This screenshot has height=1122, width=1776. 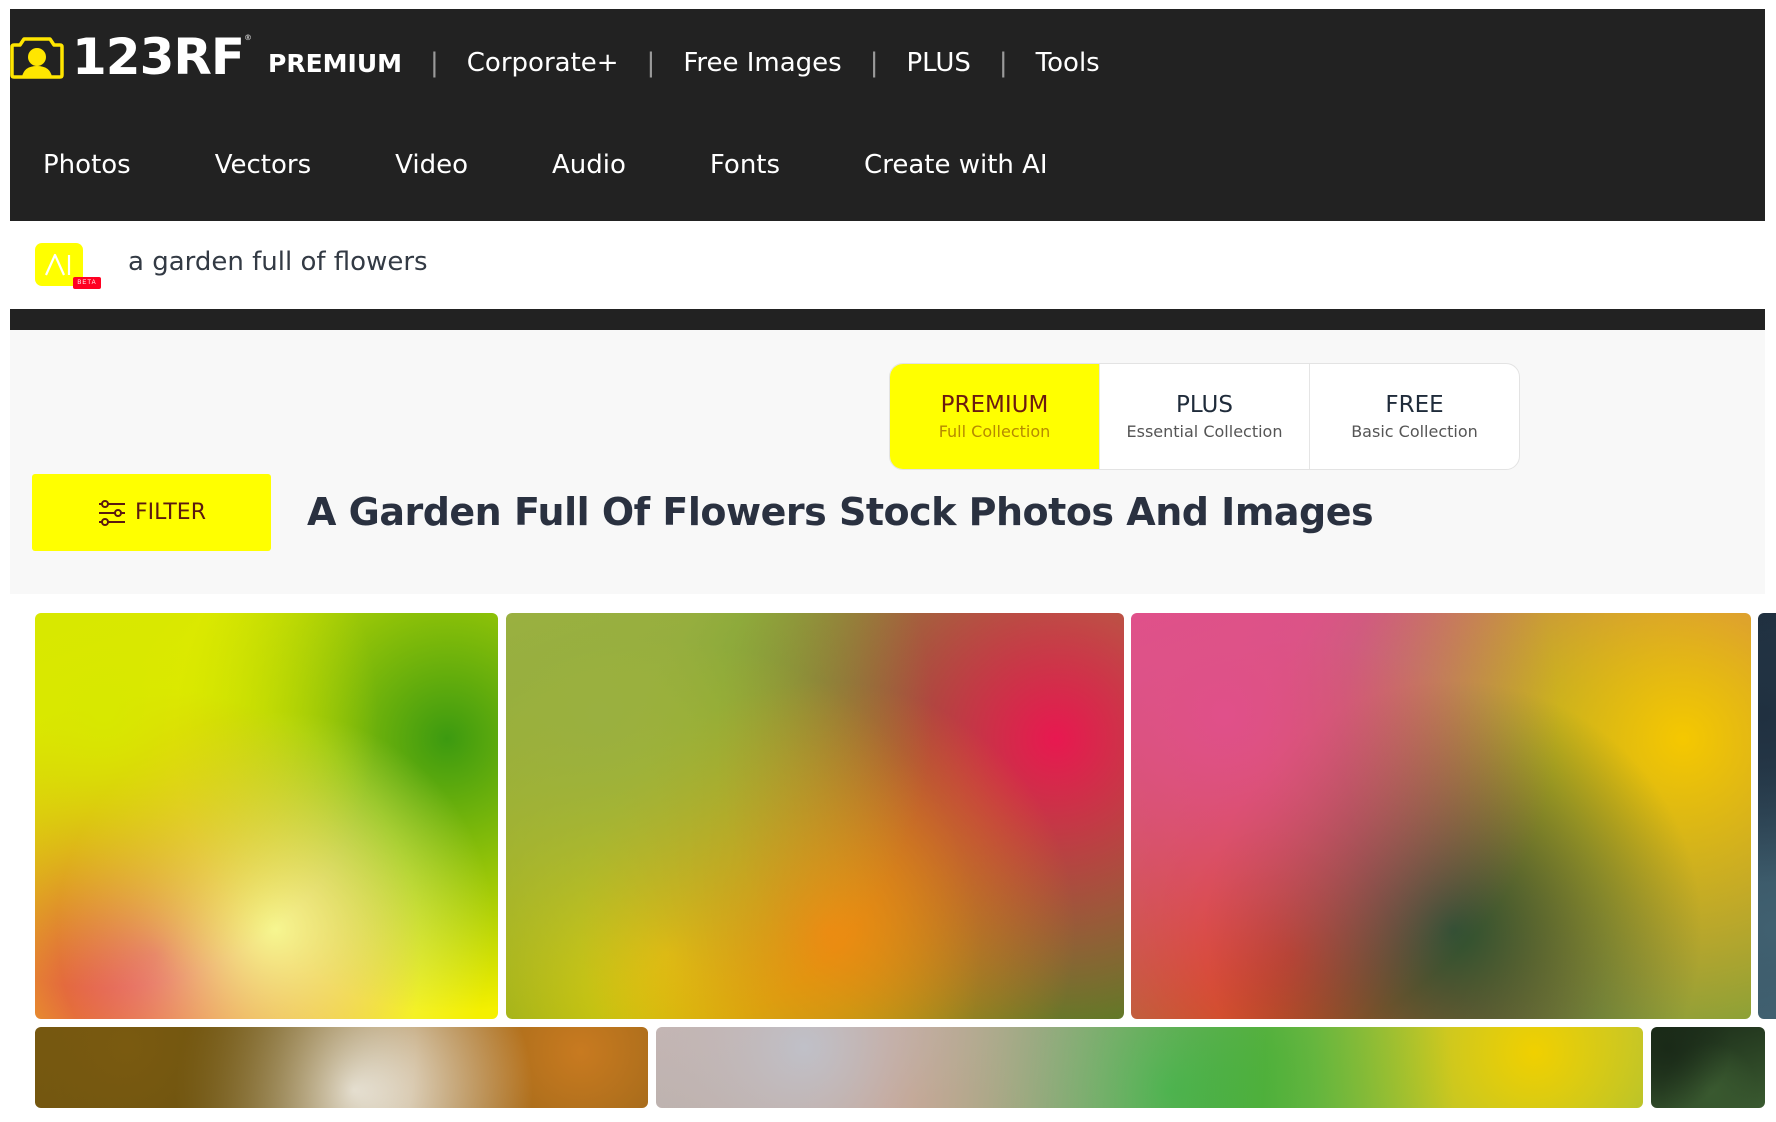 I want to click on collection-subtitle: Full Collection, so click(x=994, y=431).